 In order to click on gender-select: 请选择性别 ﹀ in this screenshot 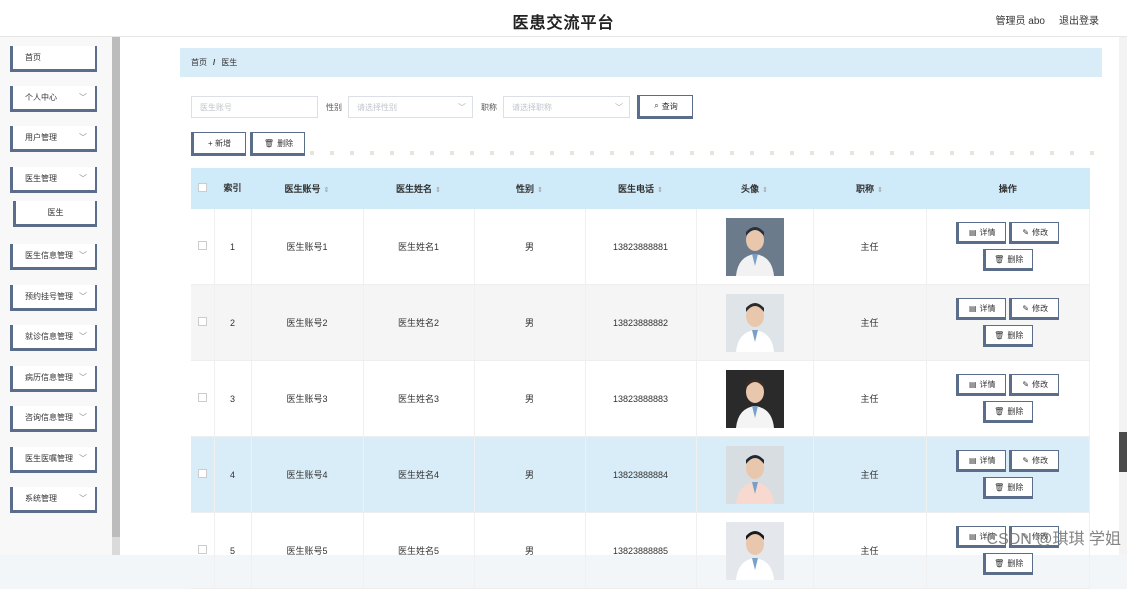, I will do `click(410, 107)`.